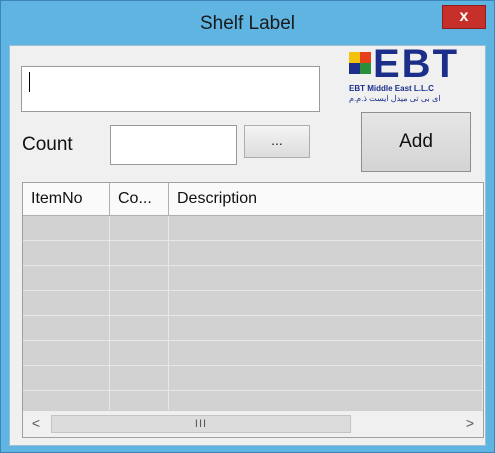 Image resolution: width=495 pixels, height=453 pixels. What do you see at coordinates (170, 89) in the screenshot?
I see `item-input` at bounding box center [170, 89].